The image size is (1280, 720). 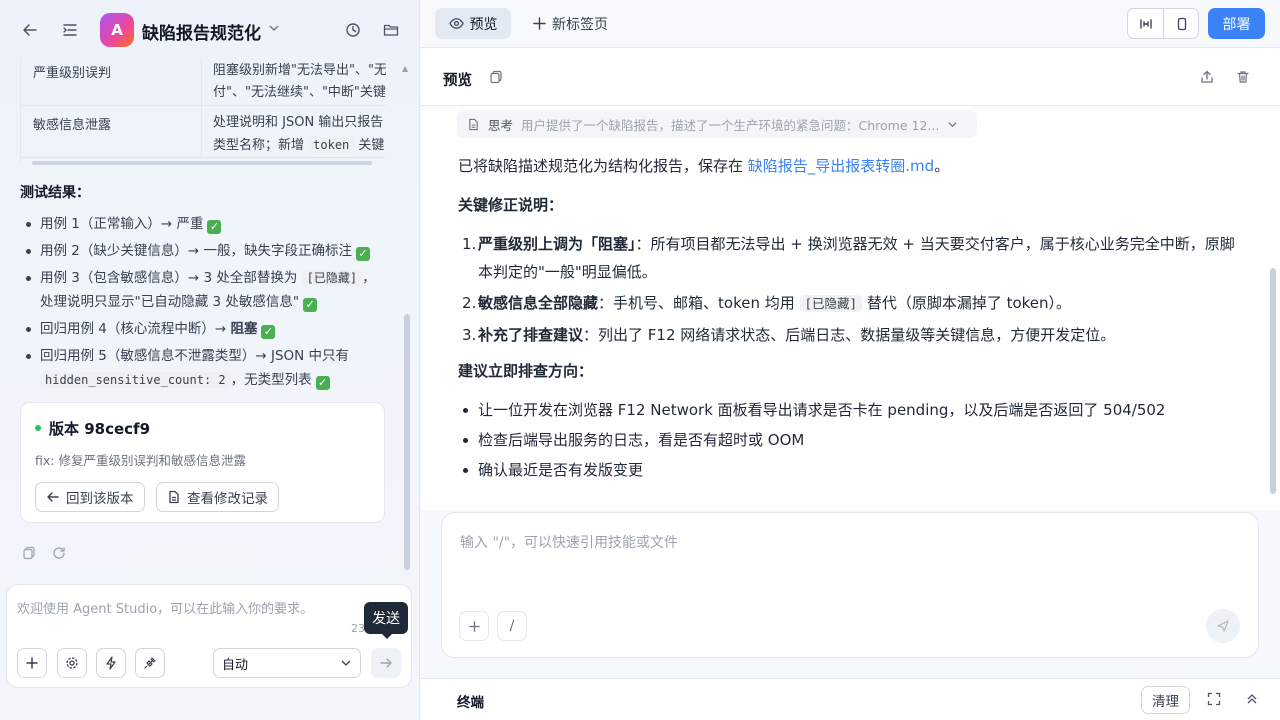 What do you see at coordinates (165, 607) in the screenshot?
I see `composer-input: 欢迎使用 Agent Studio，可以在此输入你的要求。` at bounding box center [165, 607].